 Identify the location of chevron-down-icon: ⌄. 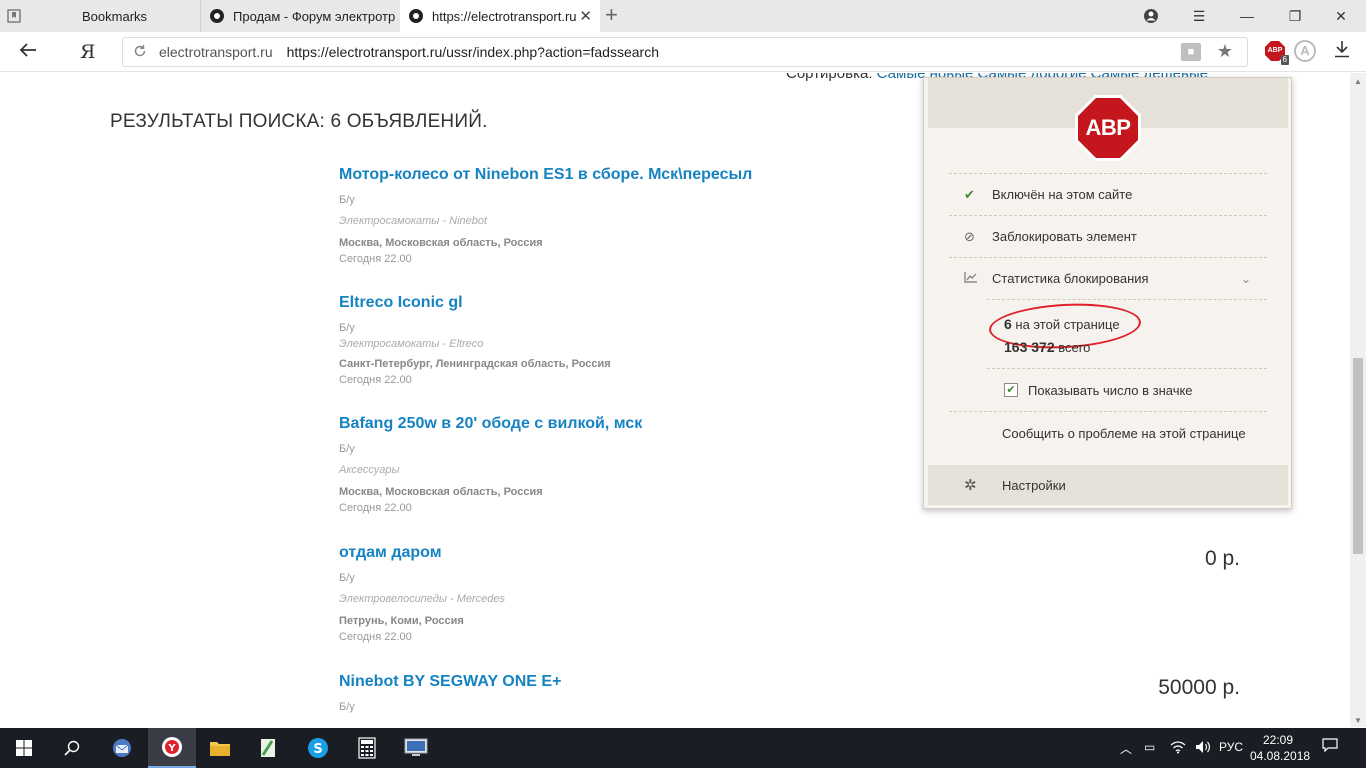
(1245, 278).